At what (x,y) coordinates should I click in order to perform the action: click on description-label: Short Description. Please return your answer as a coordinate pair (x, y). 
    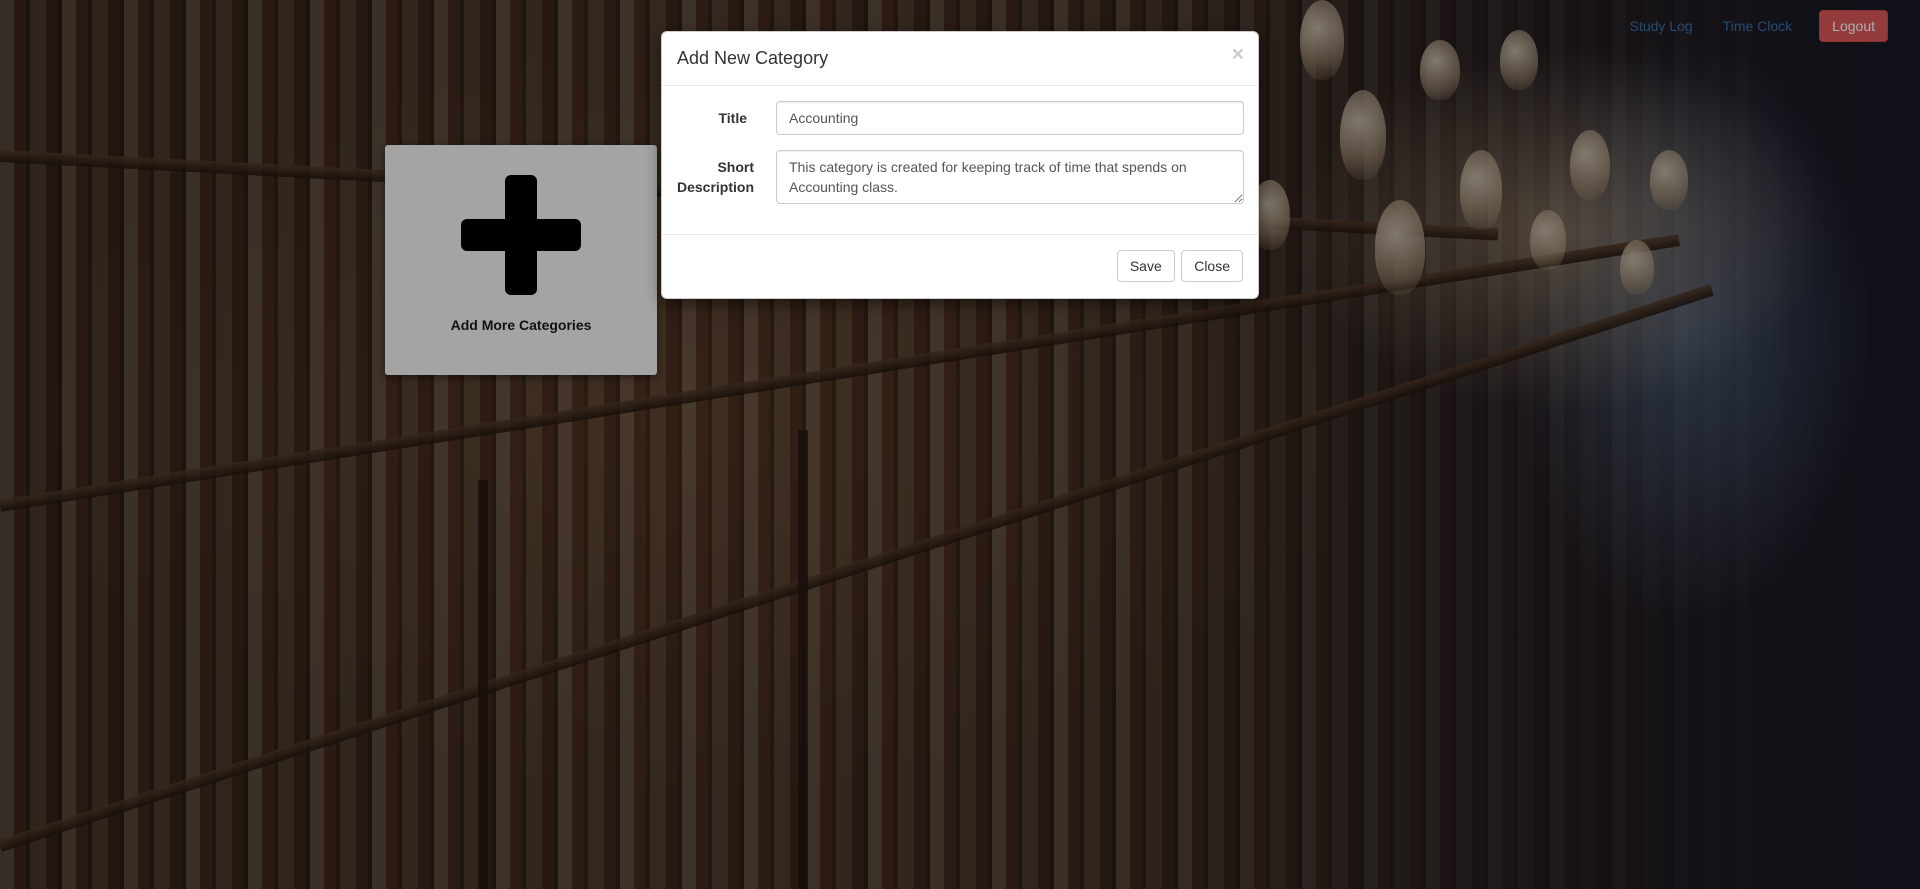
    Looking at the image, I should click on (708, 177).